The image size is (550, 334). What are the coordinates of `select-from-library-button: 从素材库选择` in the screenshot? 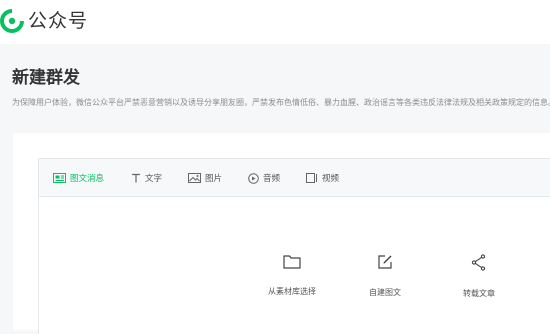 It's located at (292, 276).